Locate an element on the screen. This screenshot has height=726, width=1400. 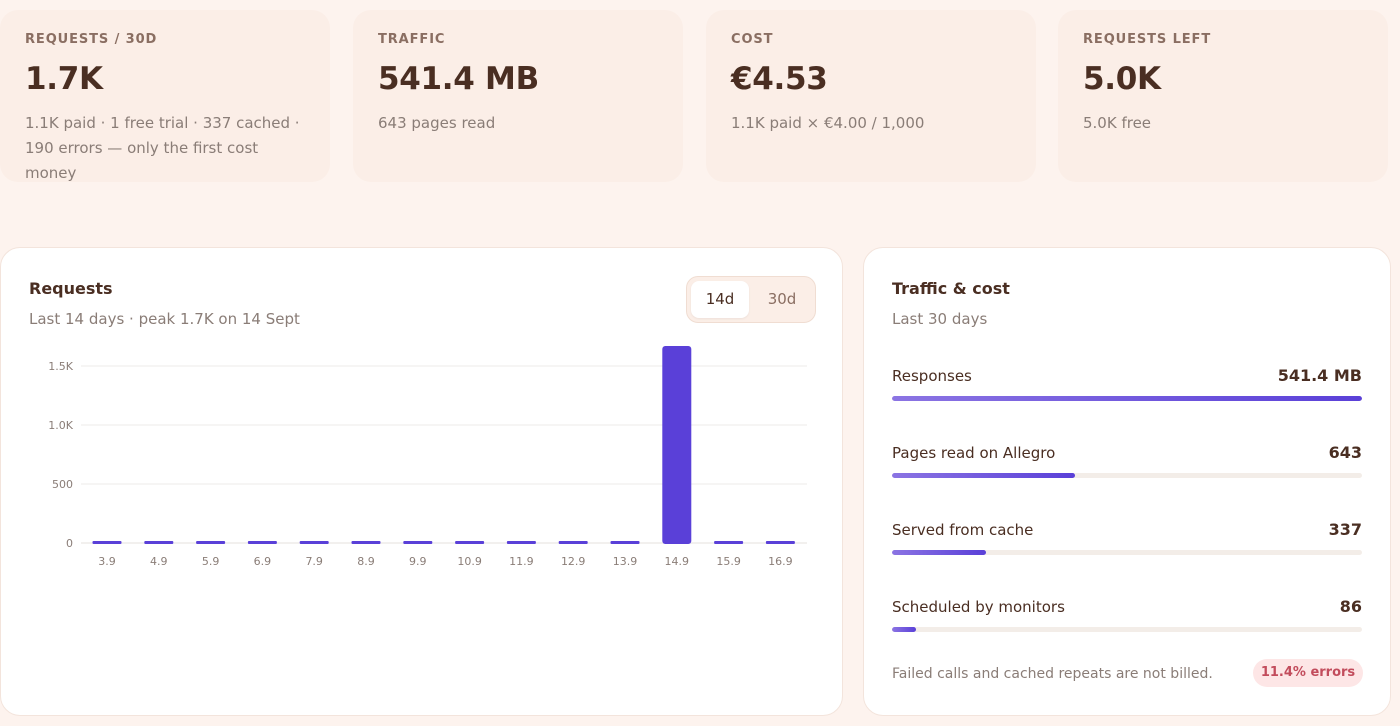
metric-scheduled-by-monitors: Scheduled by monitors 86 is located at coordinates (1127, 627).